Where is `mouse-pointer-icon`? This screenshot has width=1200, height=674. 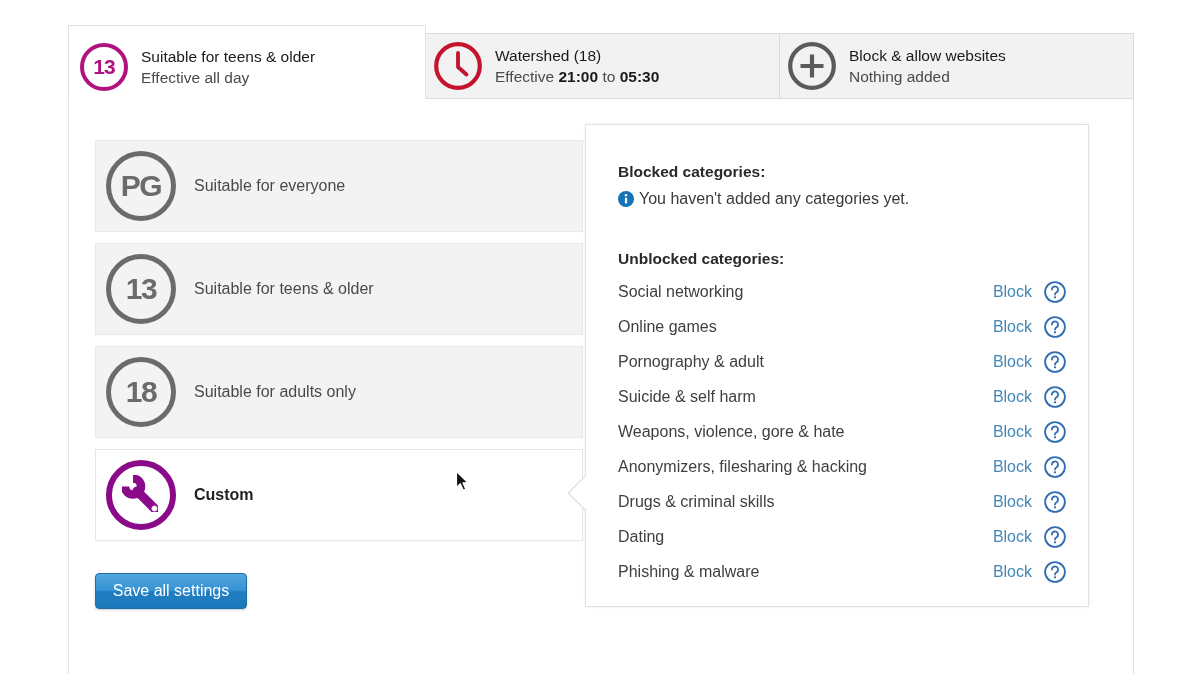
mouse-pointer-icon is located at coordinates (462, 481).